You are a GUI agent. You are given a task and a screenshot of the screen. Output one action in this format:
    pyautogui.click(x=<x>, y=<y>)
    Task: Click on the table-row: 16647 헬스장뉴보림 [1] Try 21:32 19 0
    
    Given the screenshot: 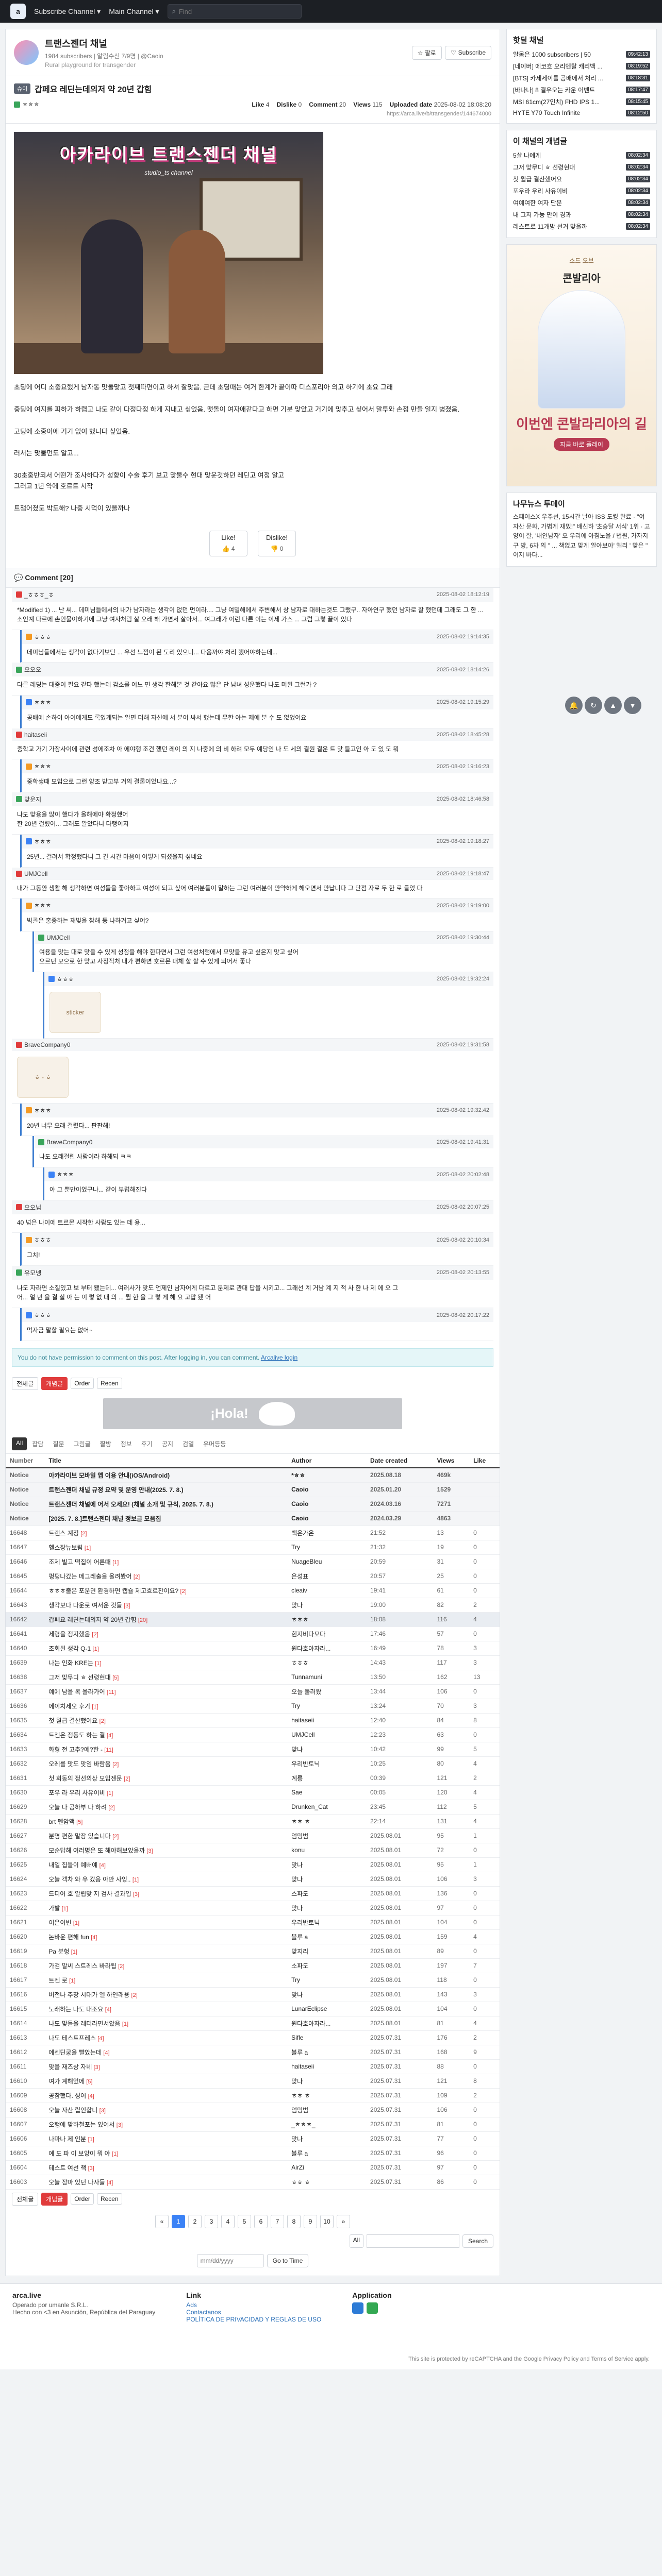 What is the action you would take?
    pyautogui.click(x=253, y=1547)
    